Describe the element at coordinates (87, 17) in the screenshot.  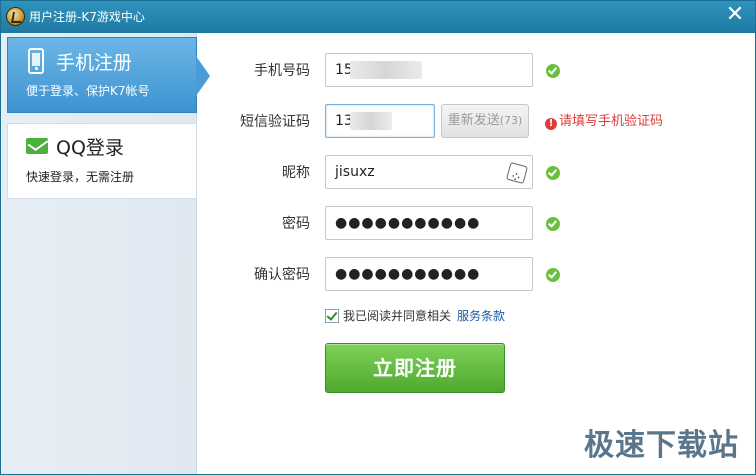
I see `window-title: 用户注册-K7游戏中心` at that location.